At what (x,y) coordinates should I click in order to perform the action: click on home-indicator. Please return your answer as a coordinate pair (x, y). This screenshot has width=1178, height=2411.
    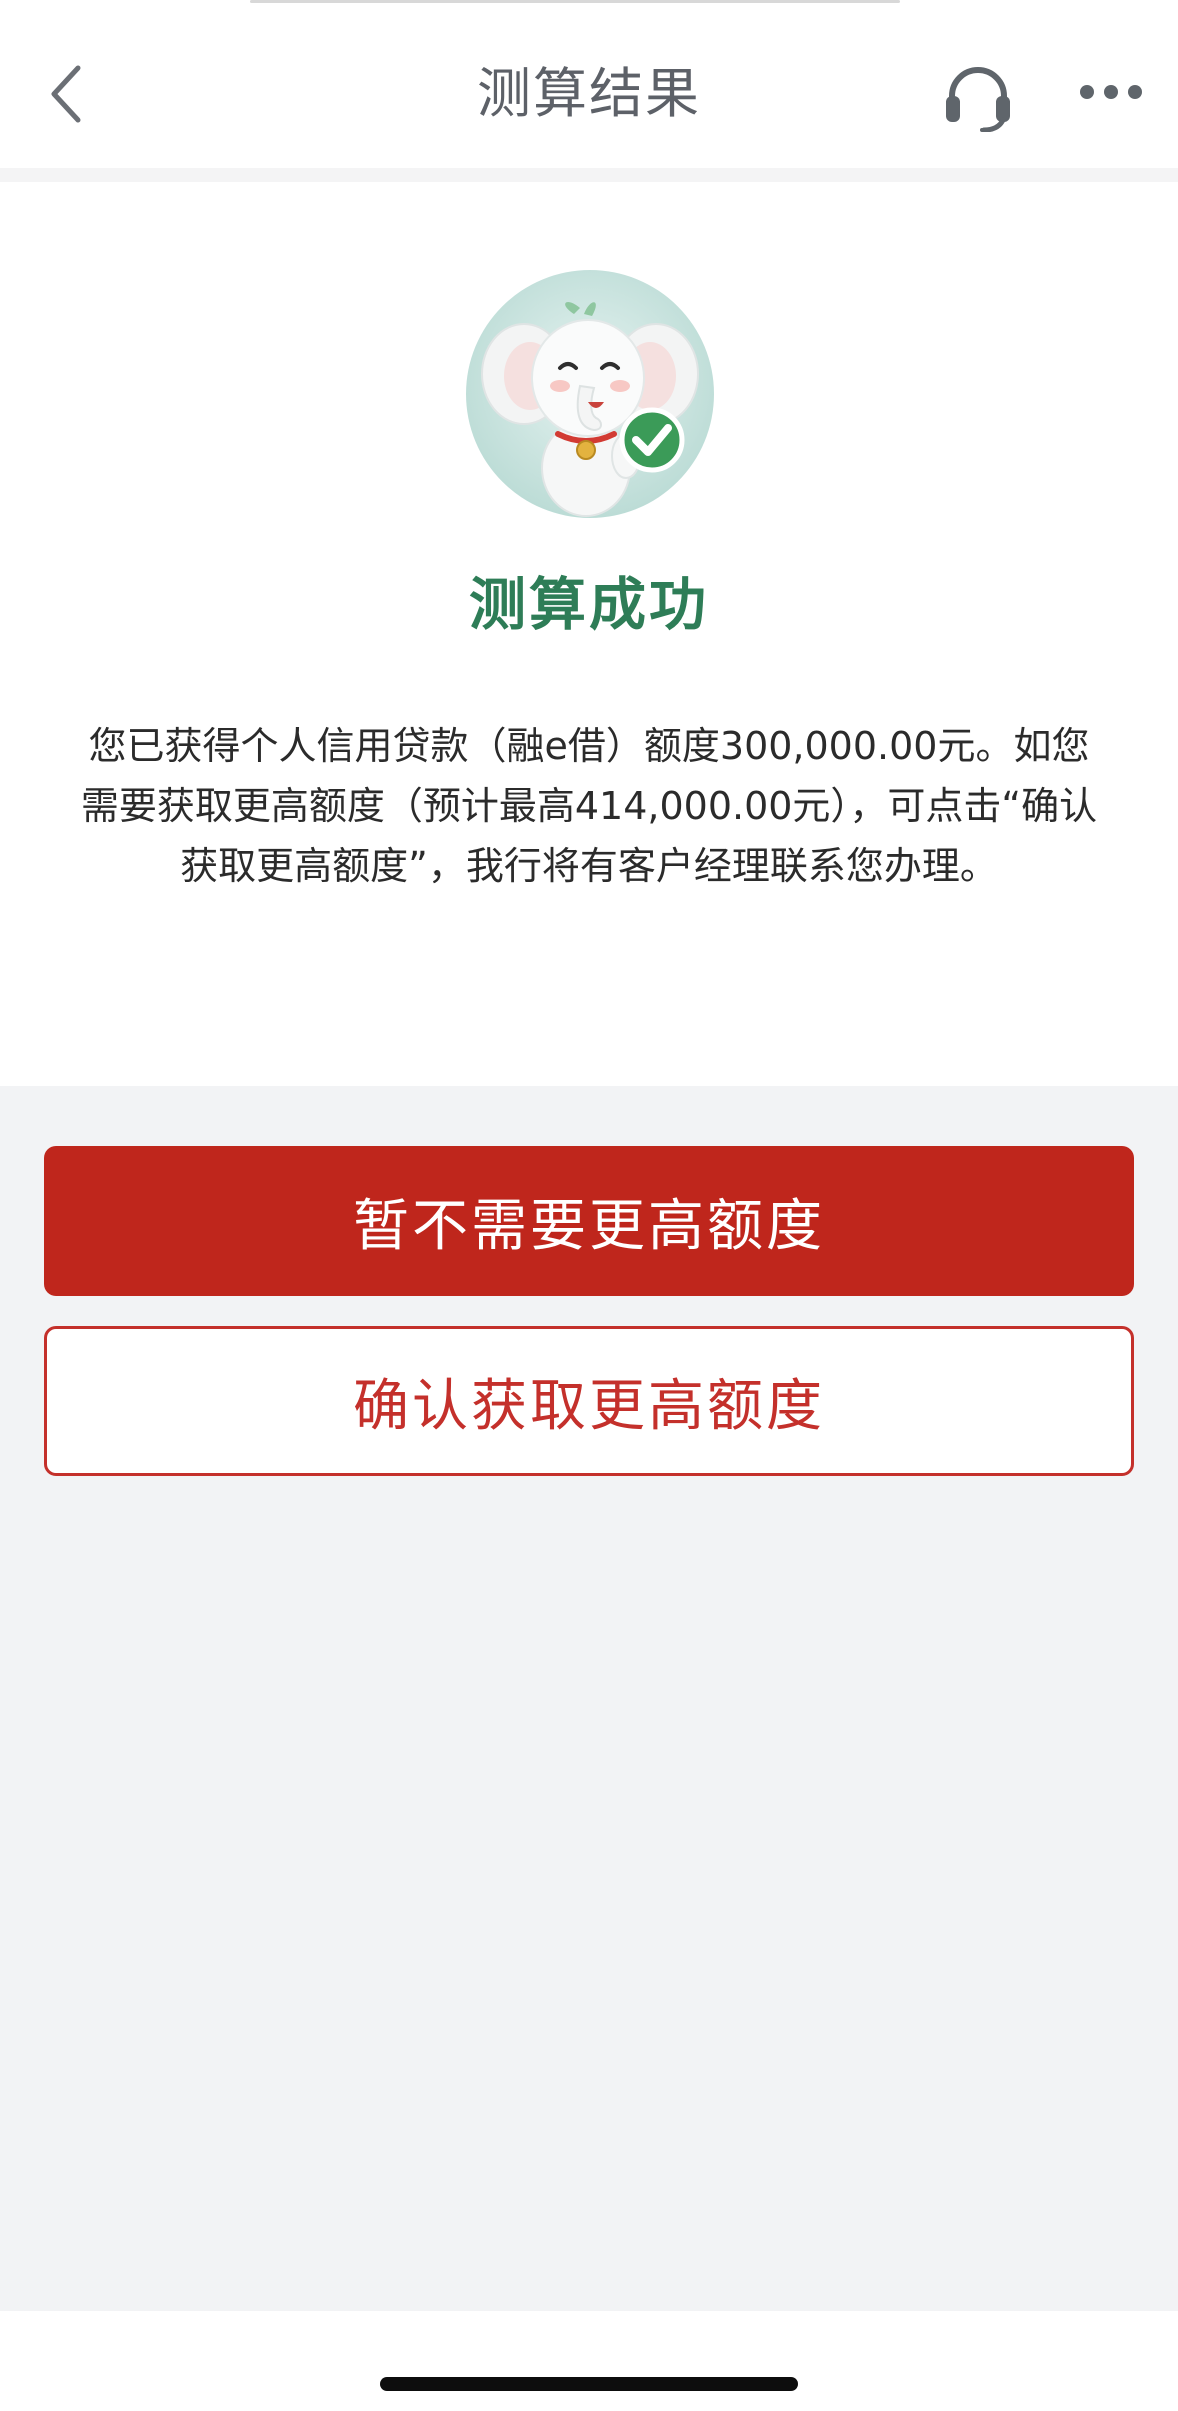
    Looking at the image, I should click on (589, 2384).